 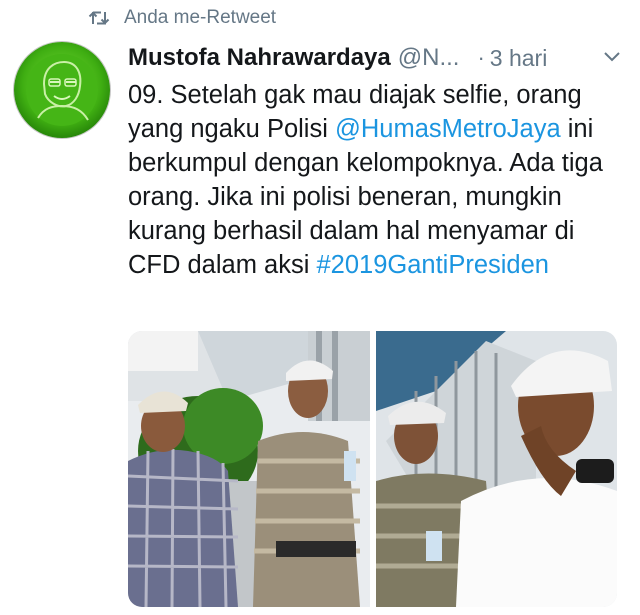 I want to click on retweet-context: Anda me-Retweet, so click(x=182, y=18).